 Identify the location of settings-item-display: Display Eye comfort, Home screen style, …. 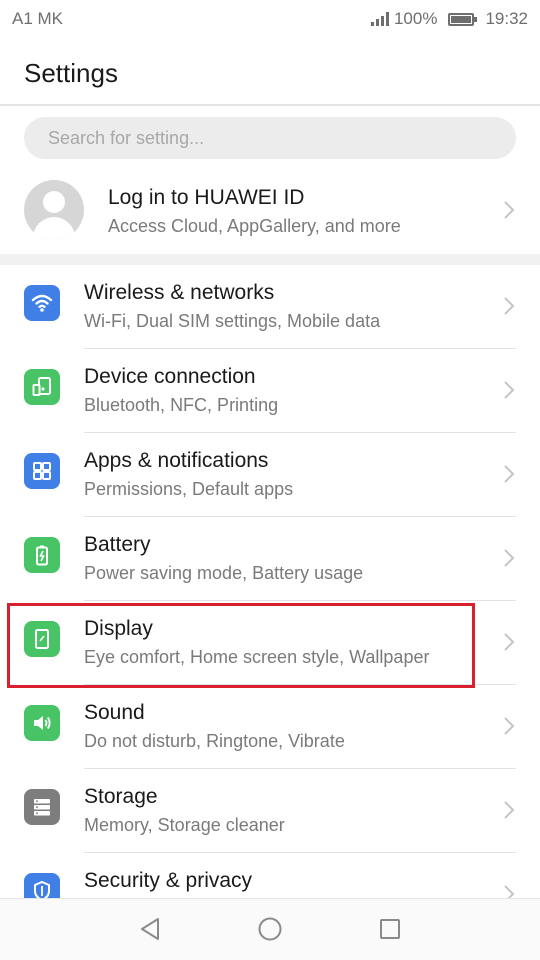
(270, 643).